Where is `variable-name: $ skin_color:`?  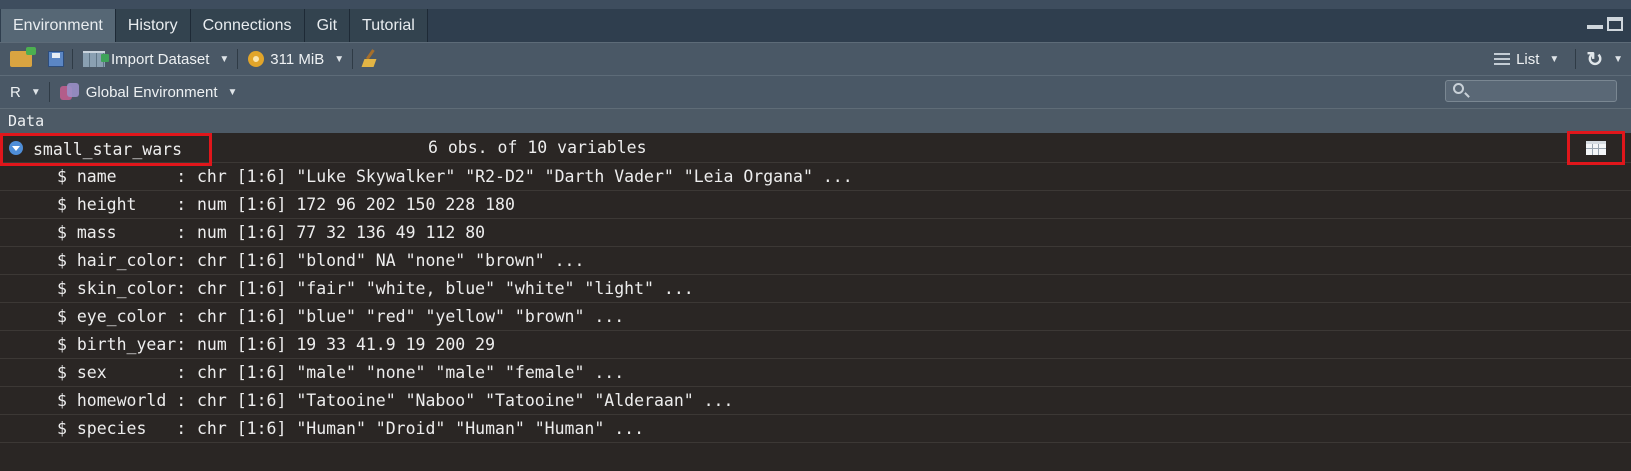
variable-name: $ skin_color: is located at coordinates (122, 288).